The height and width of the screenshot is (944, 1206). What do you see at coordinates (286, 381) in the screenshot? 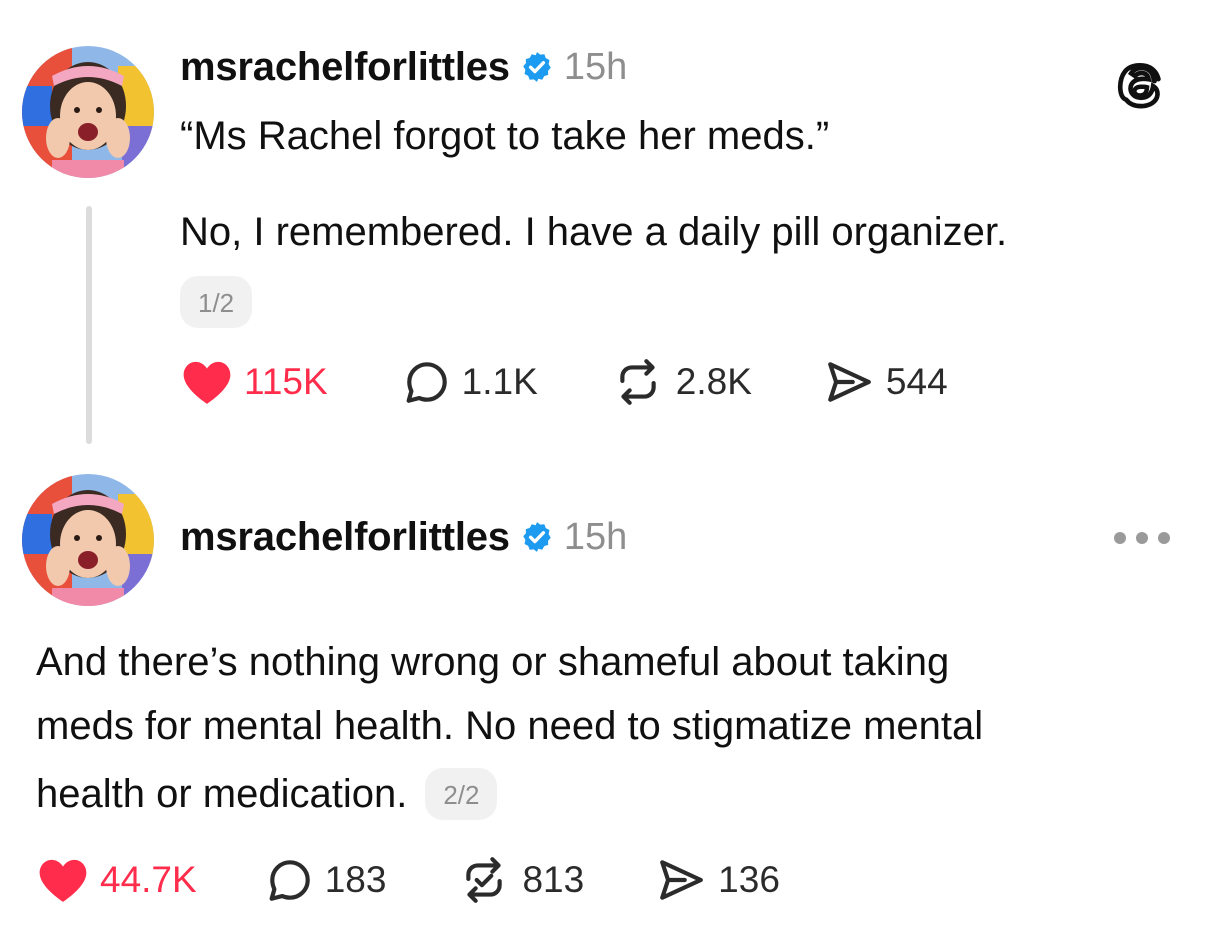
I see `like-count: 115K` at bounding box center [286, 381].